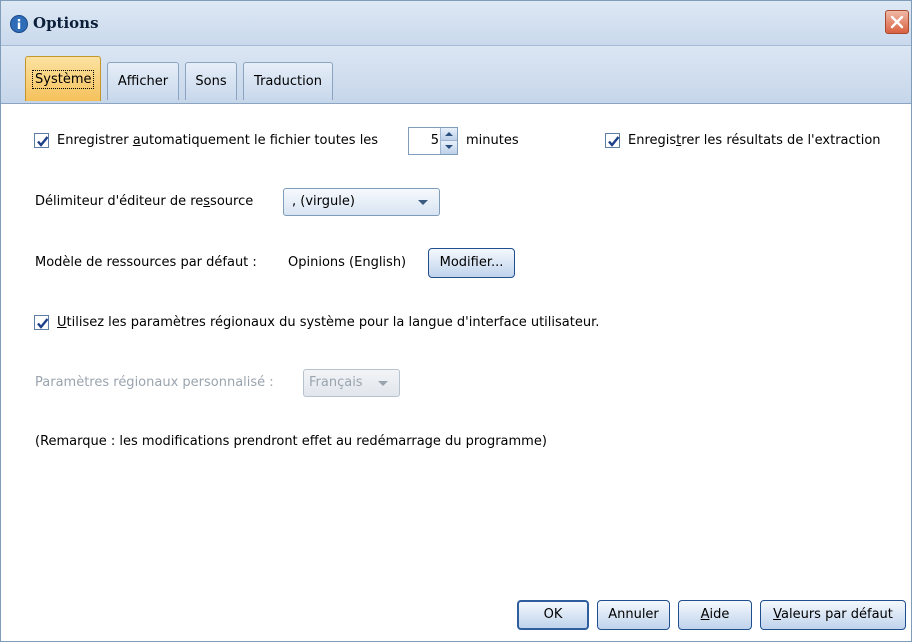 This screenshot has width=912, height=642. What do you see at coordinates (633, 615) in the screenshot?
I see `cancel-button: Annuler` at bounding box center [633, 615].